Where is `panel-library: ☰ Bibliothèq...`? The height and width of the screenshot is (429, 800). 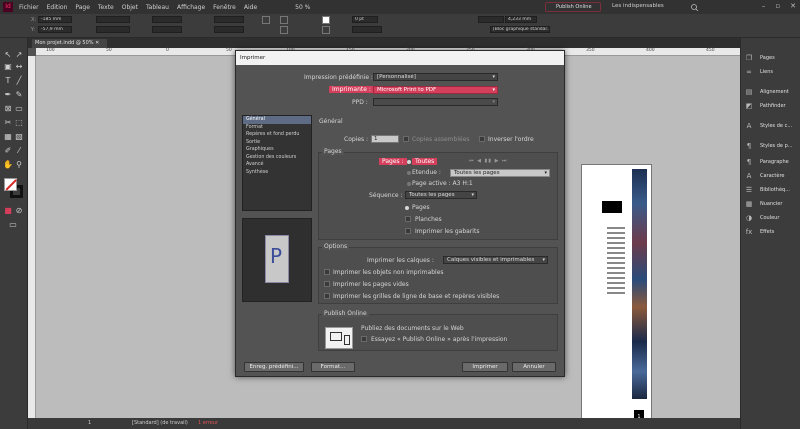 panel-library: ☰ Bibliothèq... is located at coordinates (771, 190).